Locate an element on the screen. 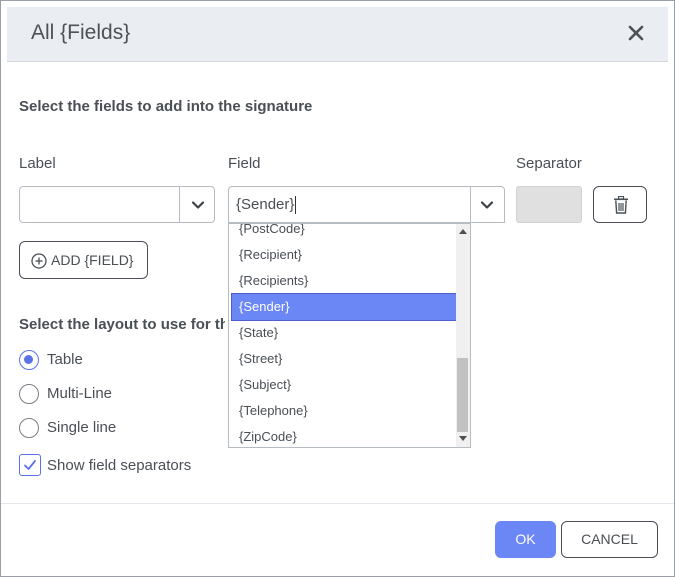 Image resolution: width=675 pixels, height=577 pixels. show-separators-label: Show field separators is located at coordinates (119, 465).